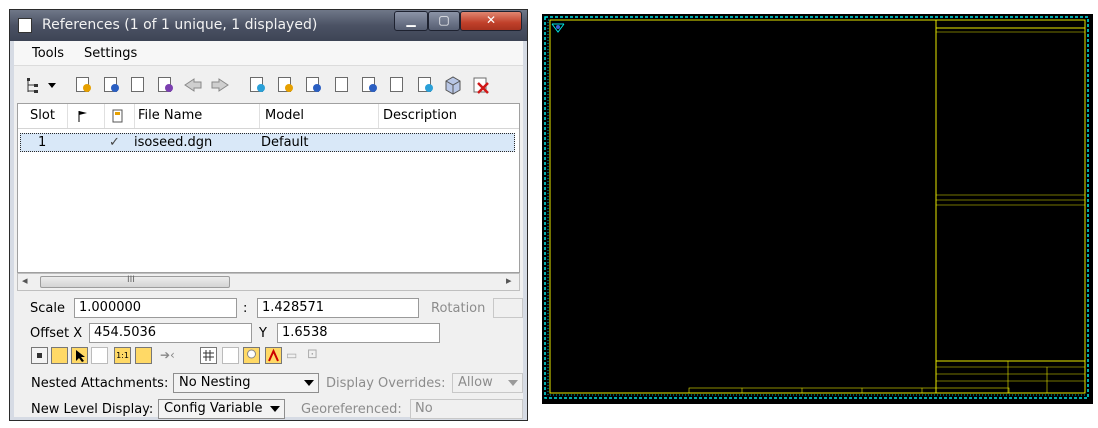 The image size is (1098, 428). I want to click on origin-dot, so click(558, 27).